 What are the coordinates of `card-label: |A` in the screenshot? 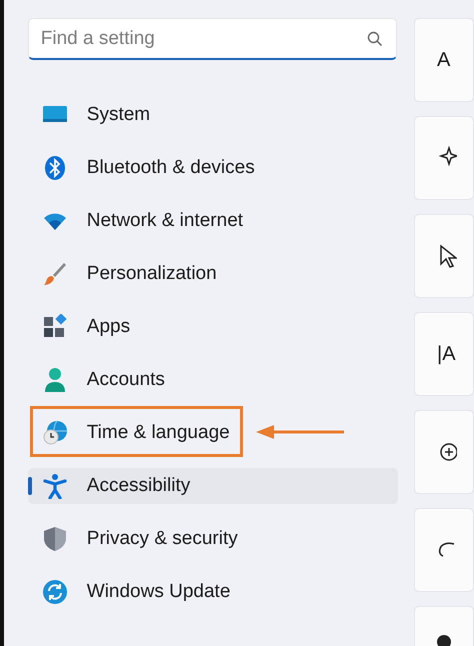 It's located at (446, 354).